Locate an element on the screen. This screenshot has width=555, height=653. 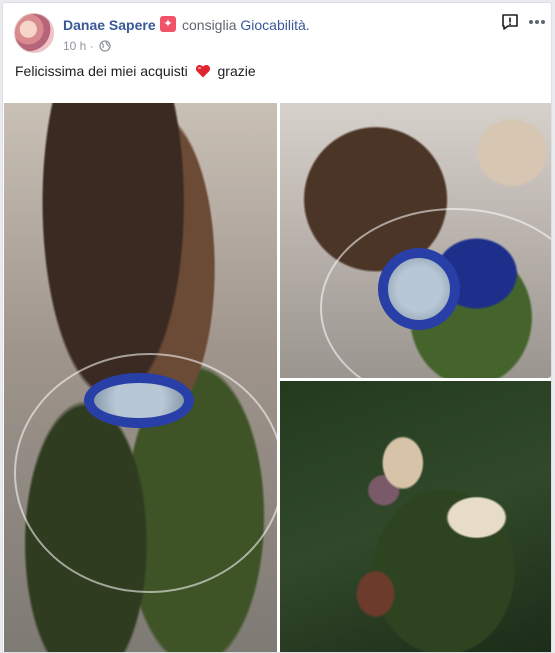
more-options-icon is located at coordinates (537, 22).